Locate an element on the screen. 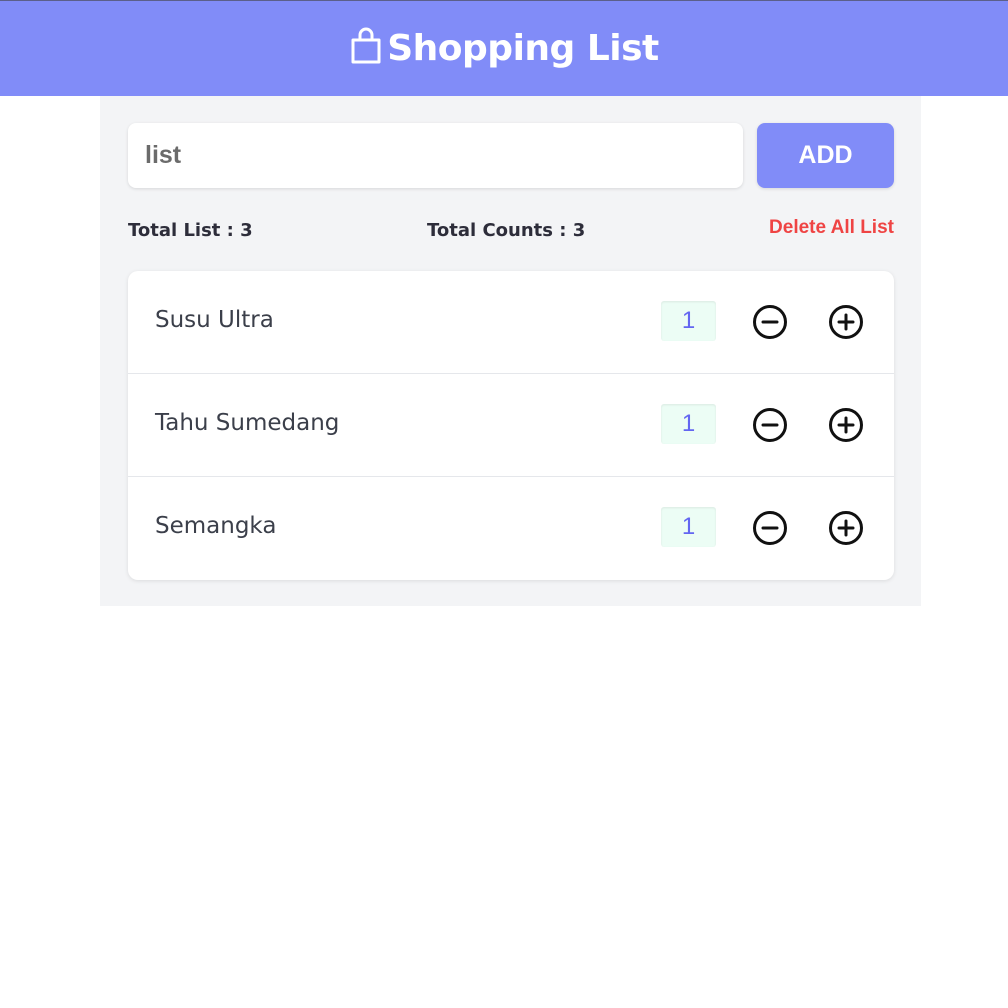 This screenshot has height=1008, width=1008. list-item: Semangka 1 is located at coordinates (511, 528).